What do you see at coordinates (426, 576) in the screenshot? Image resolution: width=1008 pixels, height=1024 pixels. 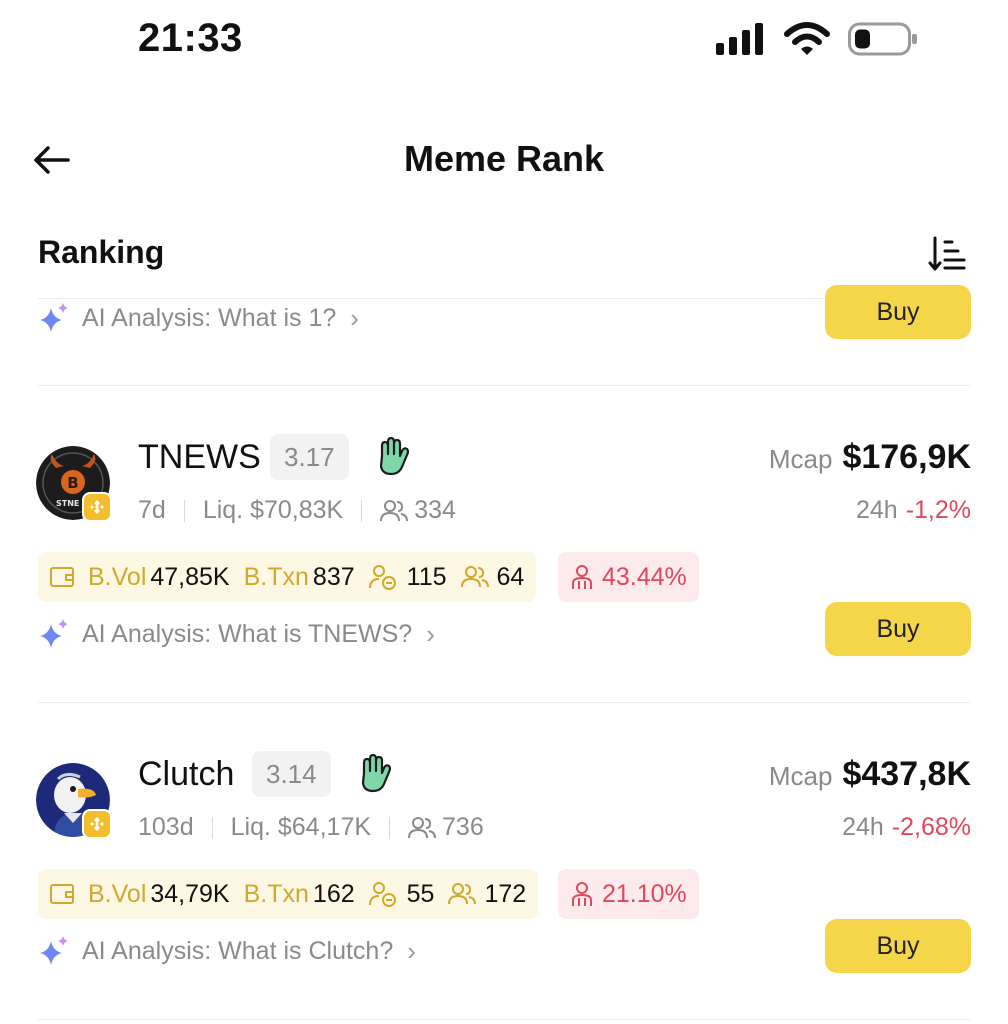 I see `stat-a-value: 115` at bounding box center [426, 576].